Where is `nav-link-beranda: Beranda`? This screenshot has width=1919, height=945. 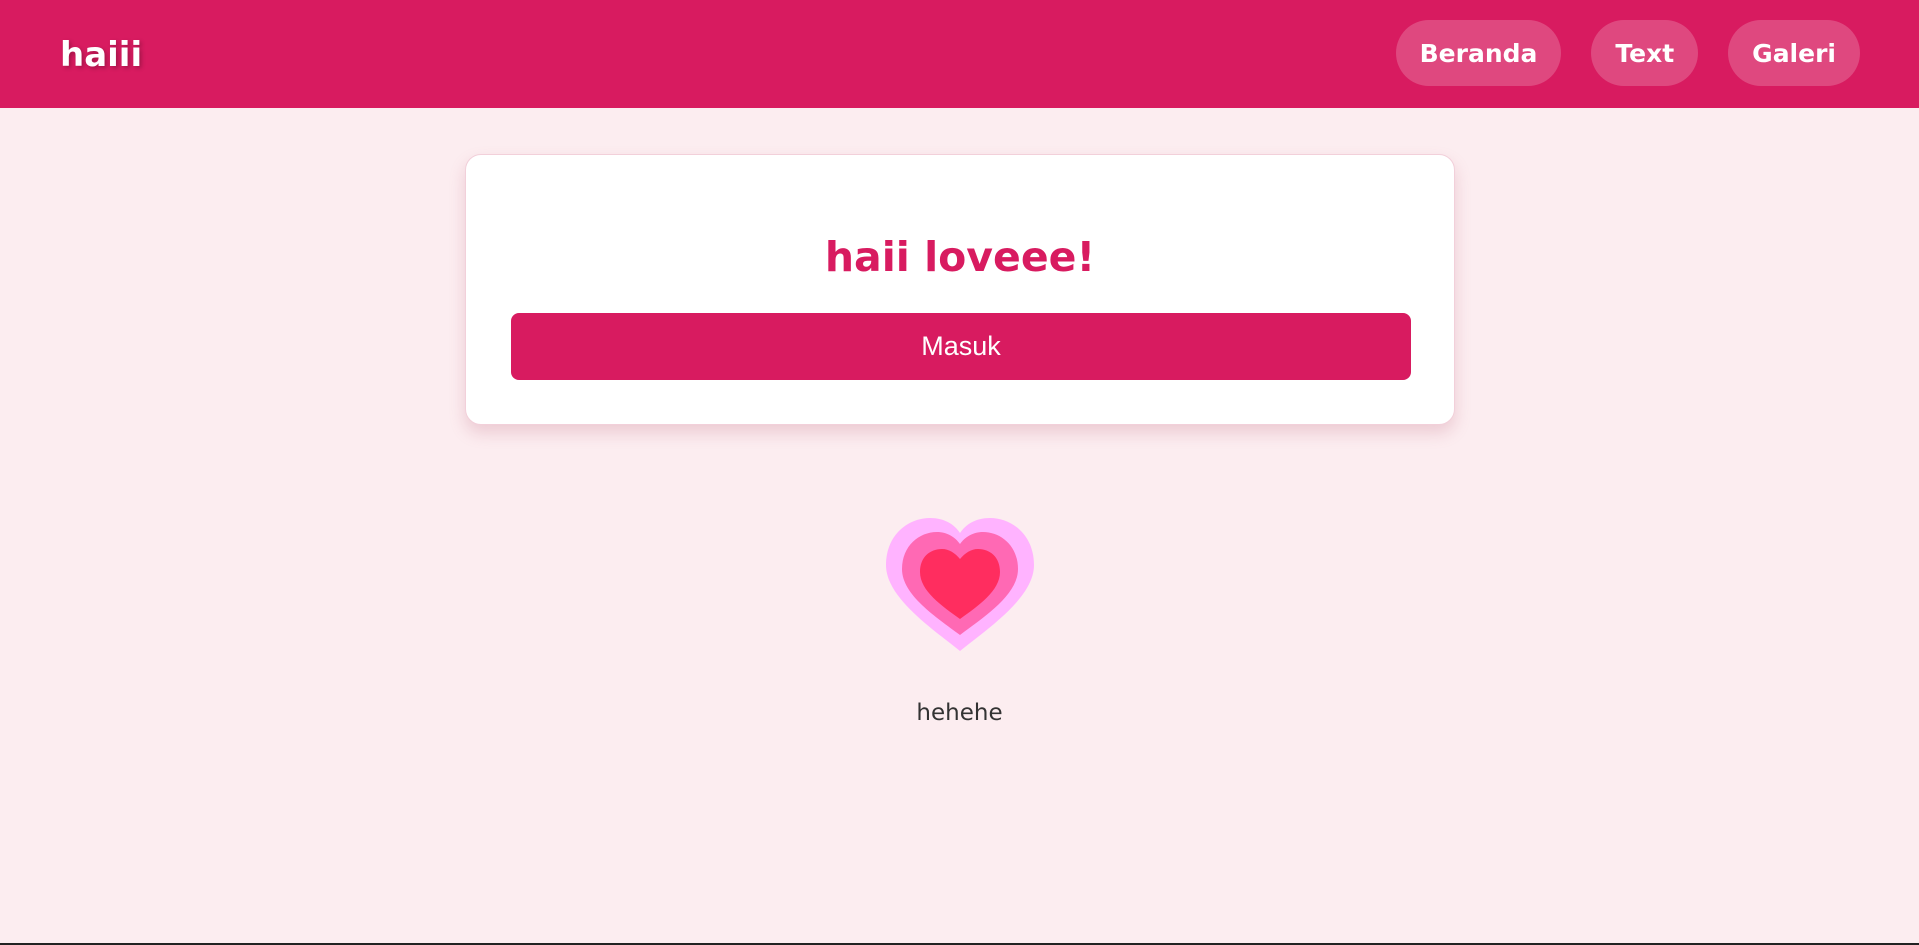
nav-link-beranda: Beranda is located at coordinates (1478, 53).